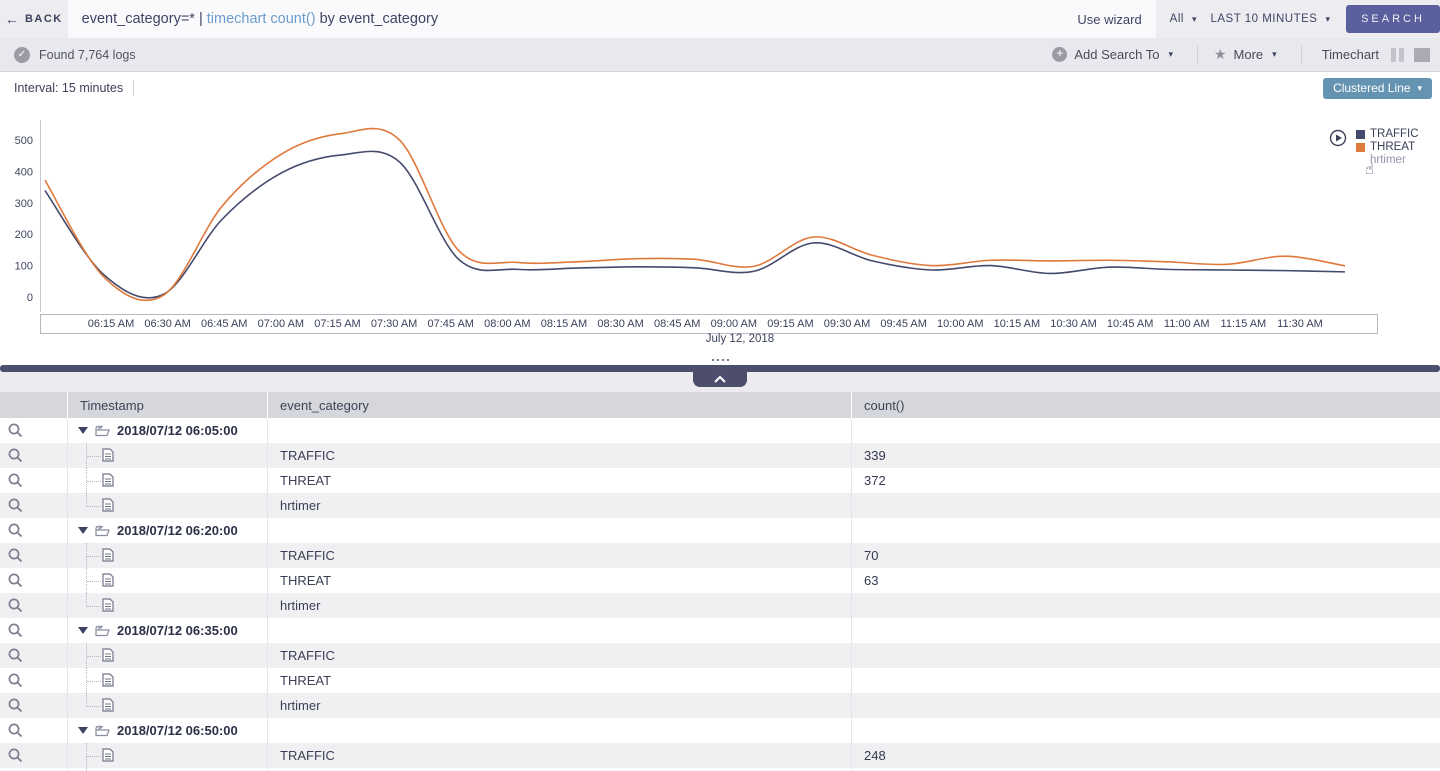 This screenshot has width=1440, height=771. I want to click on more-button: ★ More ▾, so click(1249, 54).